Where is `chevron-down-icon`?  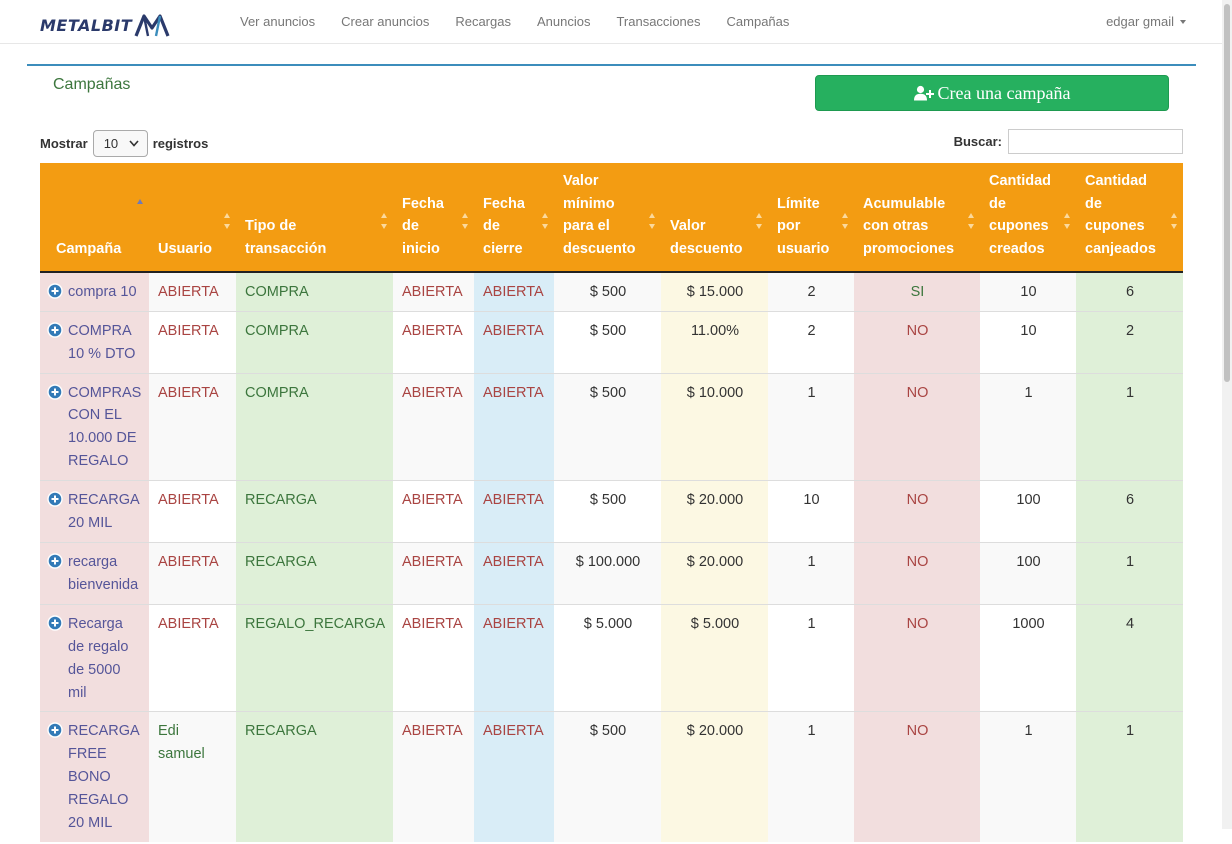
chevron-down-icon is located at coordinates (134, 143).